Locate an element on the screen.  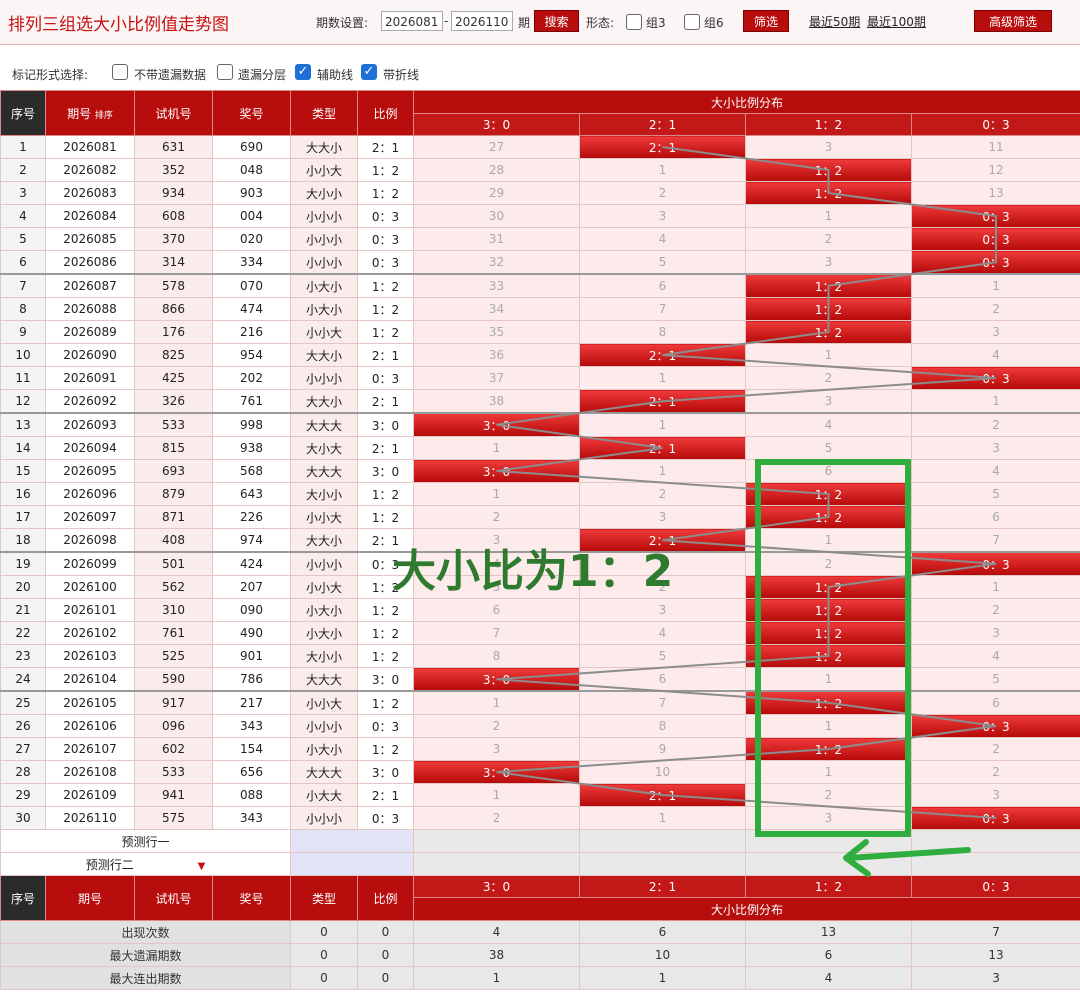
footer-col-1-2: 1：2 is located at coordinates (828, 886).